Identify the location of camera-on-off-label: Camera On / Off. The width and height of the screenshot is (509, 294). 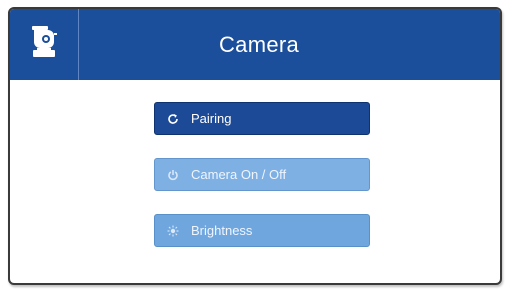
(239, 174).